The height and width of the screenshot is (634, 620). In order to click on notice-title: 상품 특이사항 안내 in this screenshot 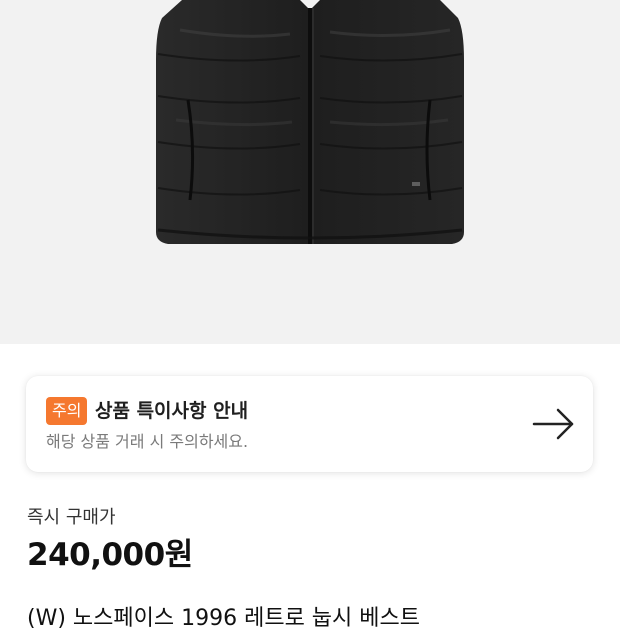, I will do `click(172, 411)`.